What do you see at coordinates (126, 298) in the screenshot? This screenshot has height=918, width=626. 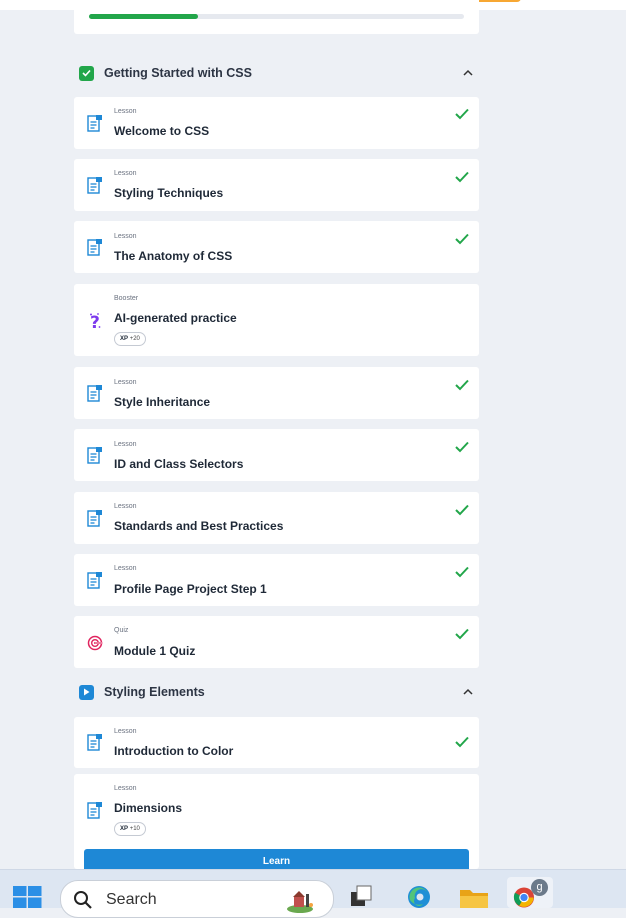 I see `item-type: Booster` at bounding box center [126, 298].